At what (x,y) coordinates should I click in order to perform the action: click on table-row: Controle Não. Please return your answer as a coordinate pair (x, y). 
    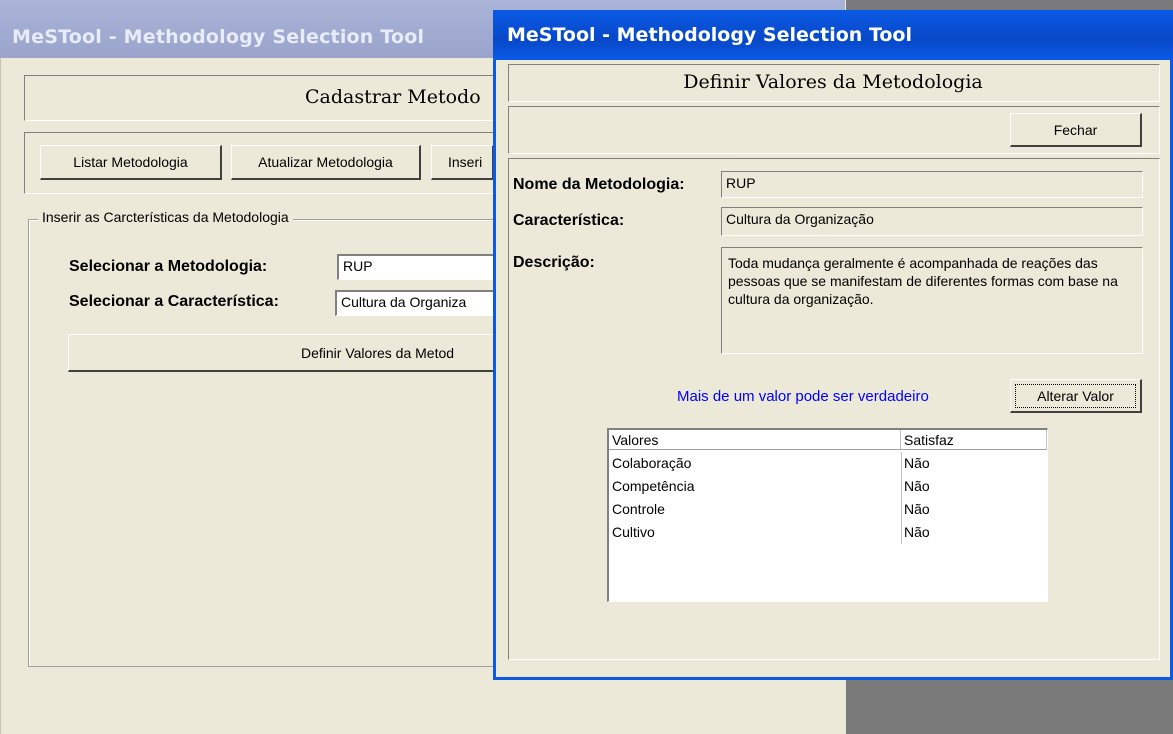
    Looking at the image, I should click on (828, 509).